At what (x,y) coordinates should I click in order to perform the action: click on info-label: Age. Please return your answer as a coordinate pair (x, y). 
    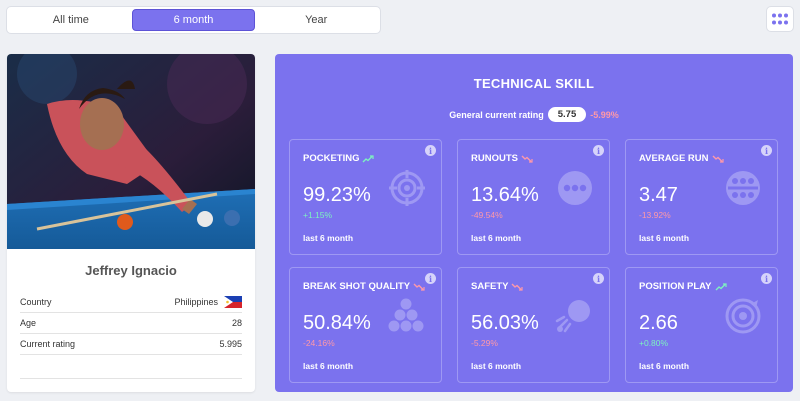
    Looking at the image, I should click on (28, 323).